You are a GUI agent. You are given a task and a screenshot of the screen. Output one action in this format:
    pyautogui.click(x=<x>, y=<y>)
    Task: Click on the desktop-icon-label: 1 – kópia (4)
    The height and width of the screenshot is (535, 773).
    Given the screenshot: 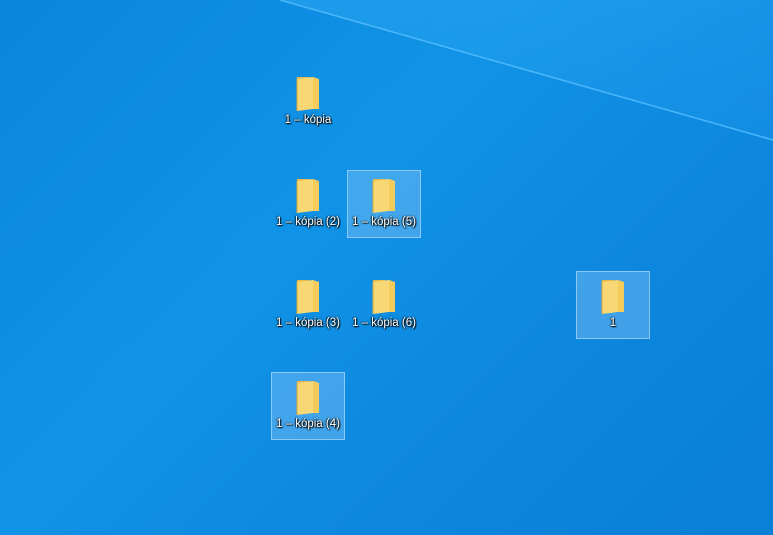 What is the action you would take?
    pyautogui.click(x=308, y=424)
    